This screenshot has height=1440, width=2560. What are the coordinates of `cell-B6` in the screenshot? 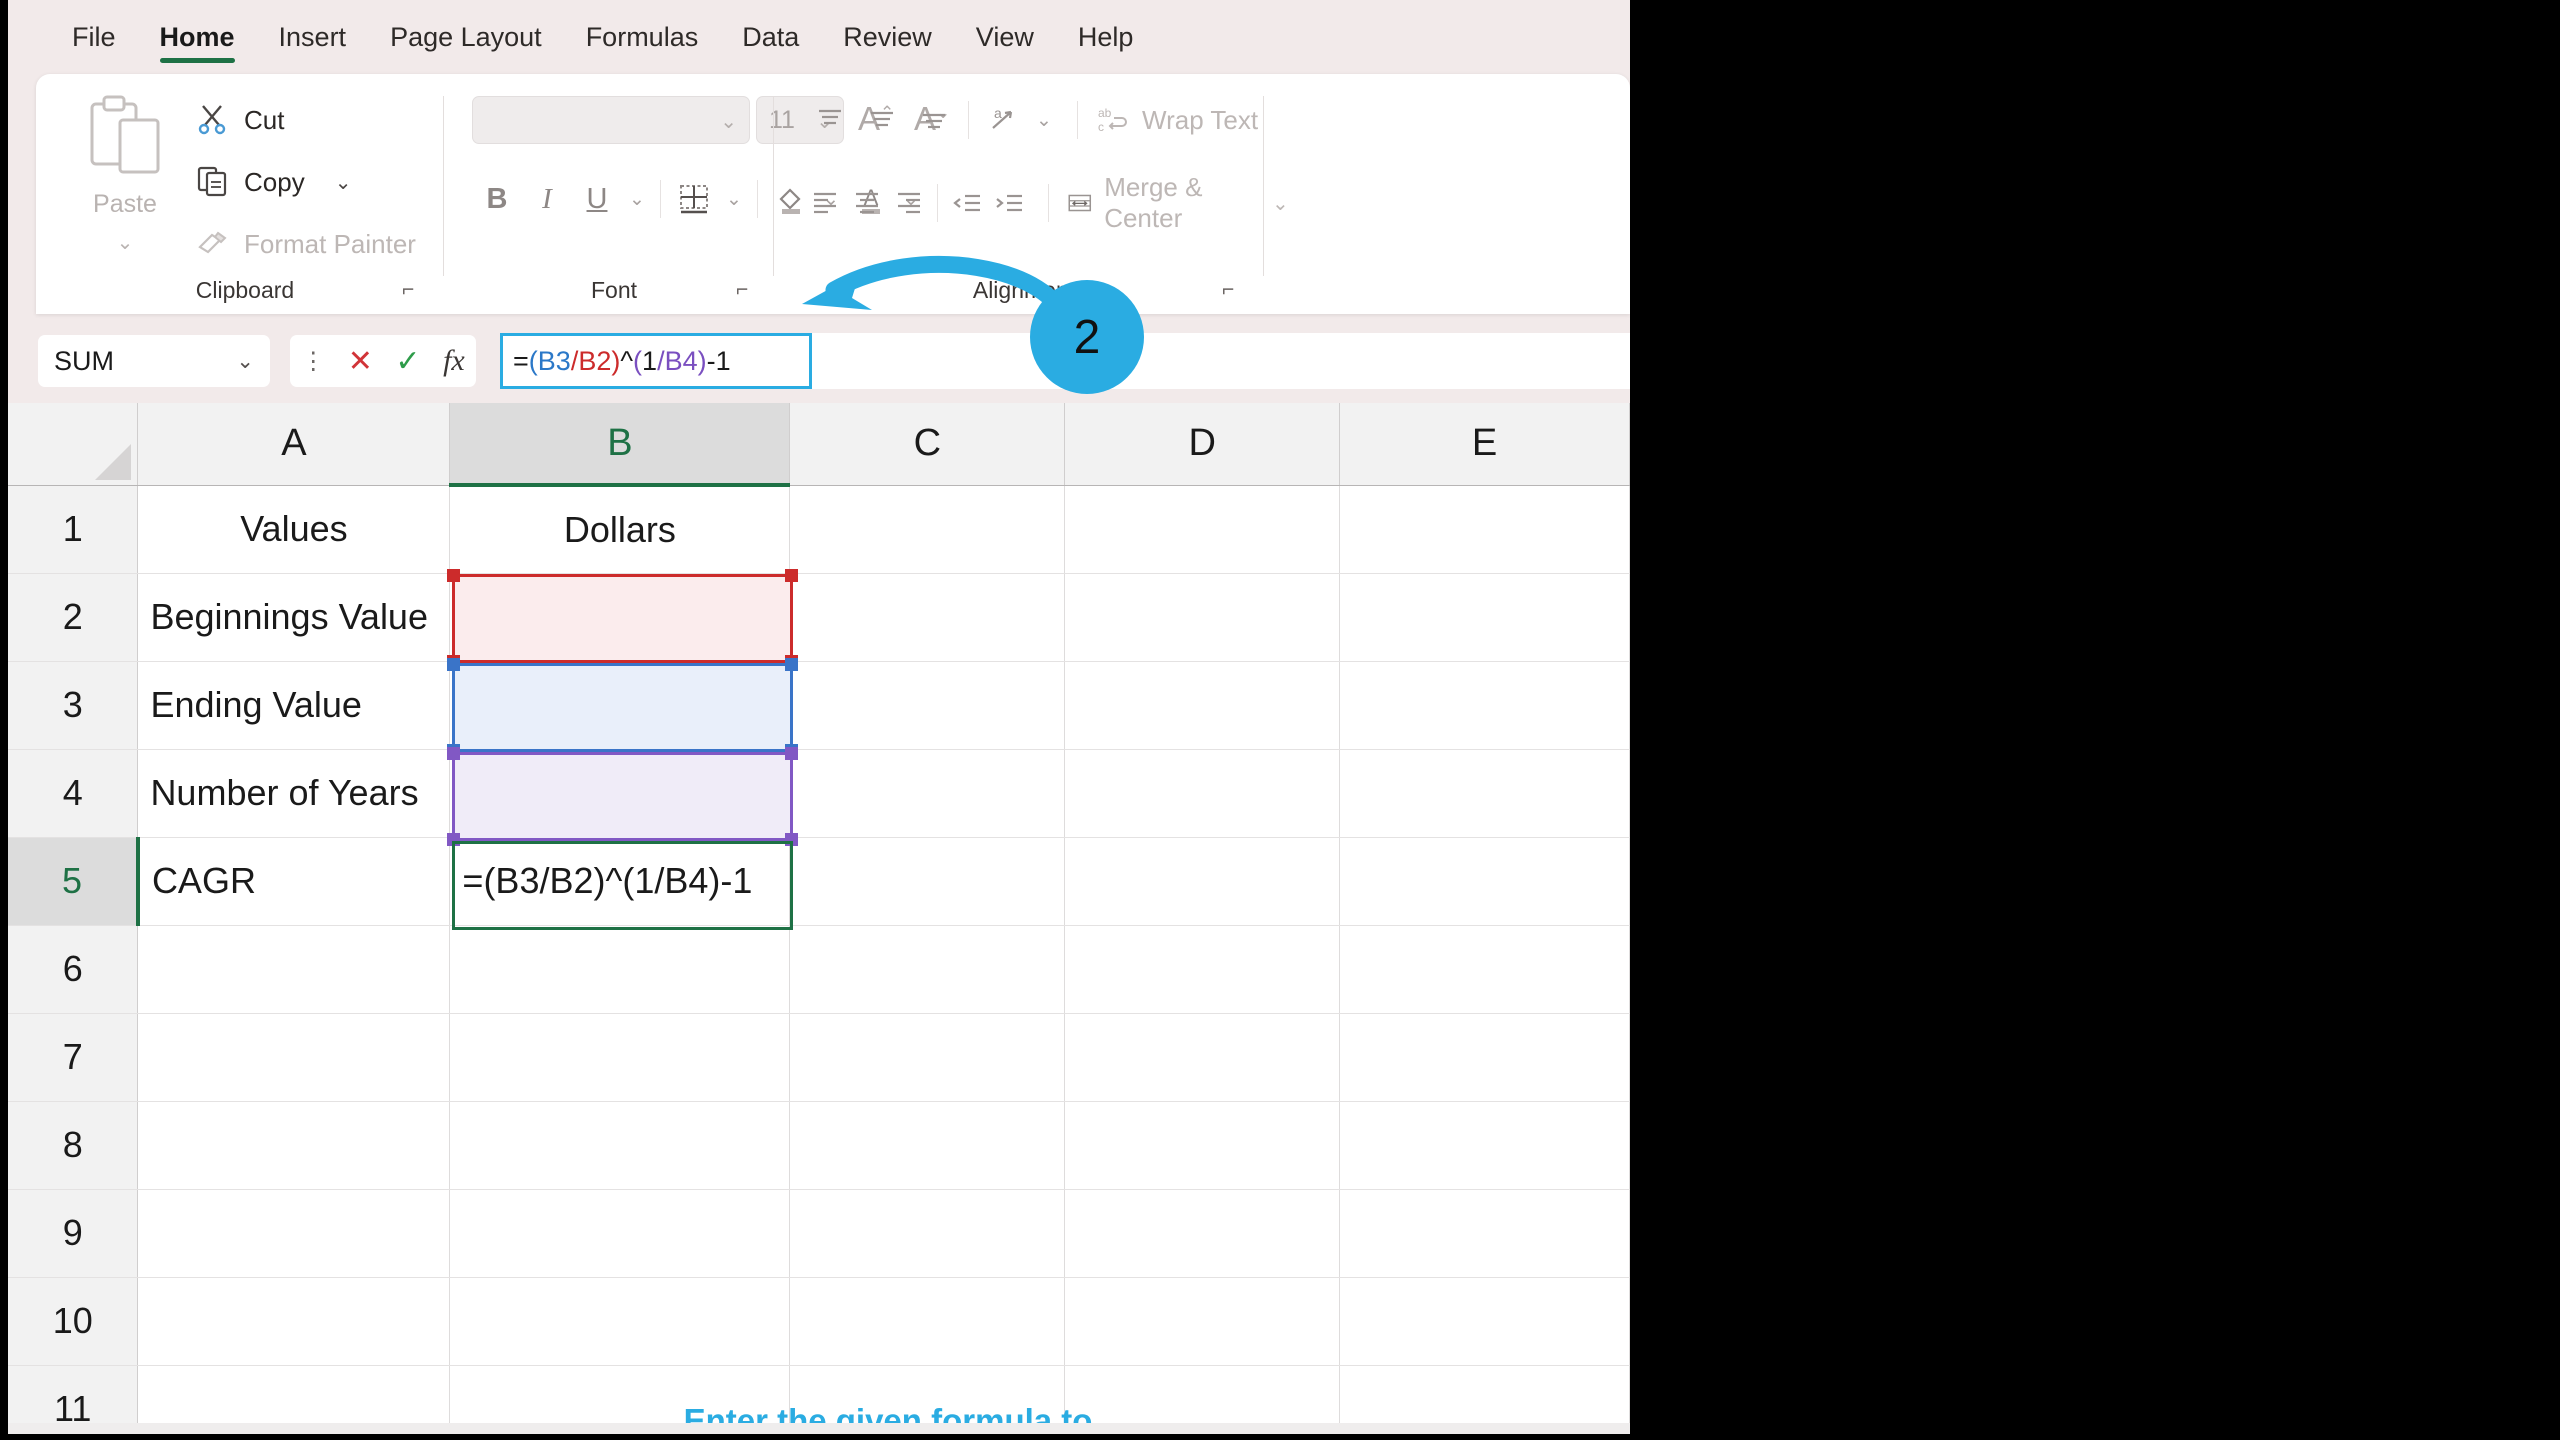 It's located at (620, 969).